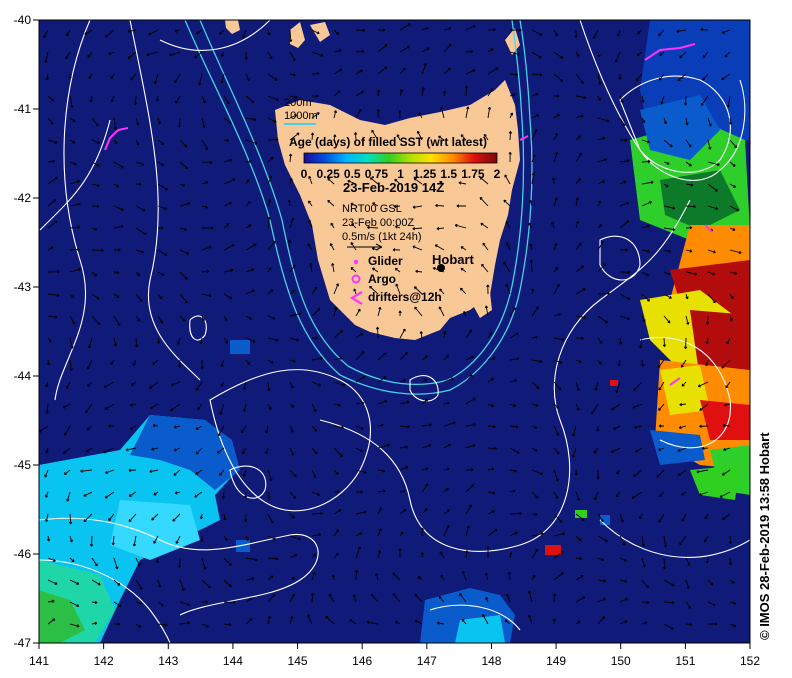 The image size is (792, 678). I want to click on x-tick-label: 149, so click(556, 661).